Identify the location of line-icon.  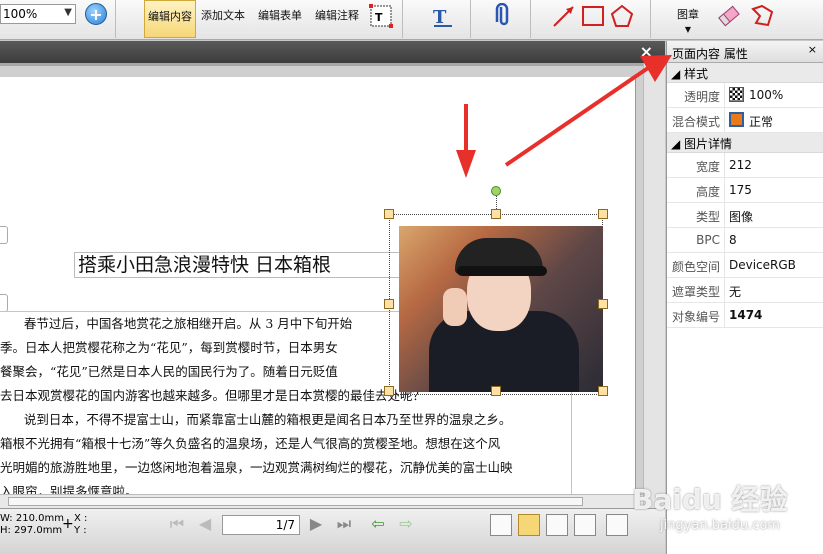
(564, 16).